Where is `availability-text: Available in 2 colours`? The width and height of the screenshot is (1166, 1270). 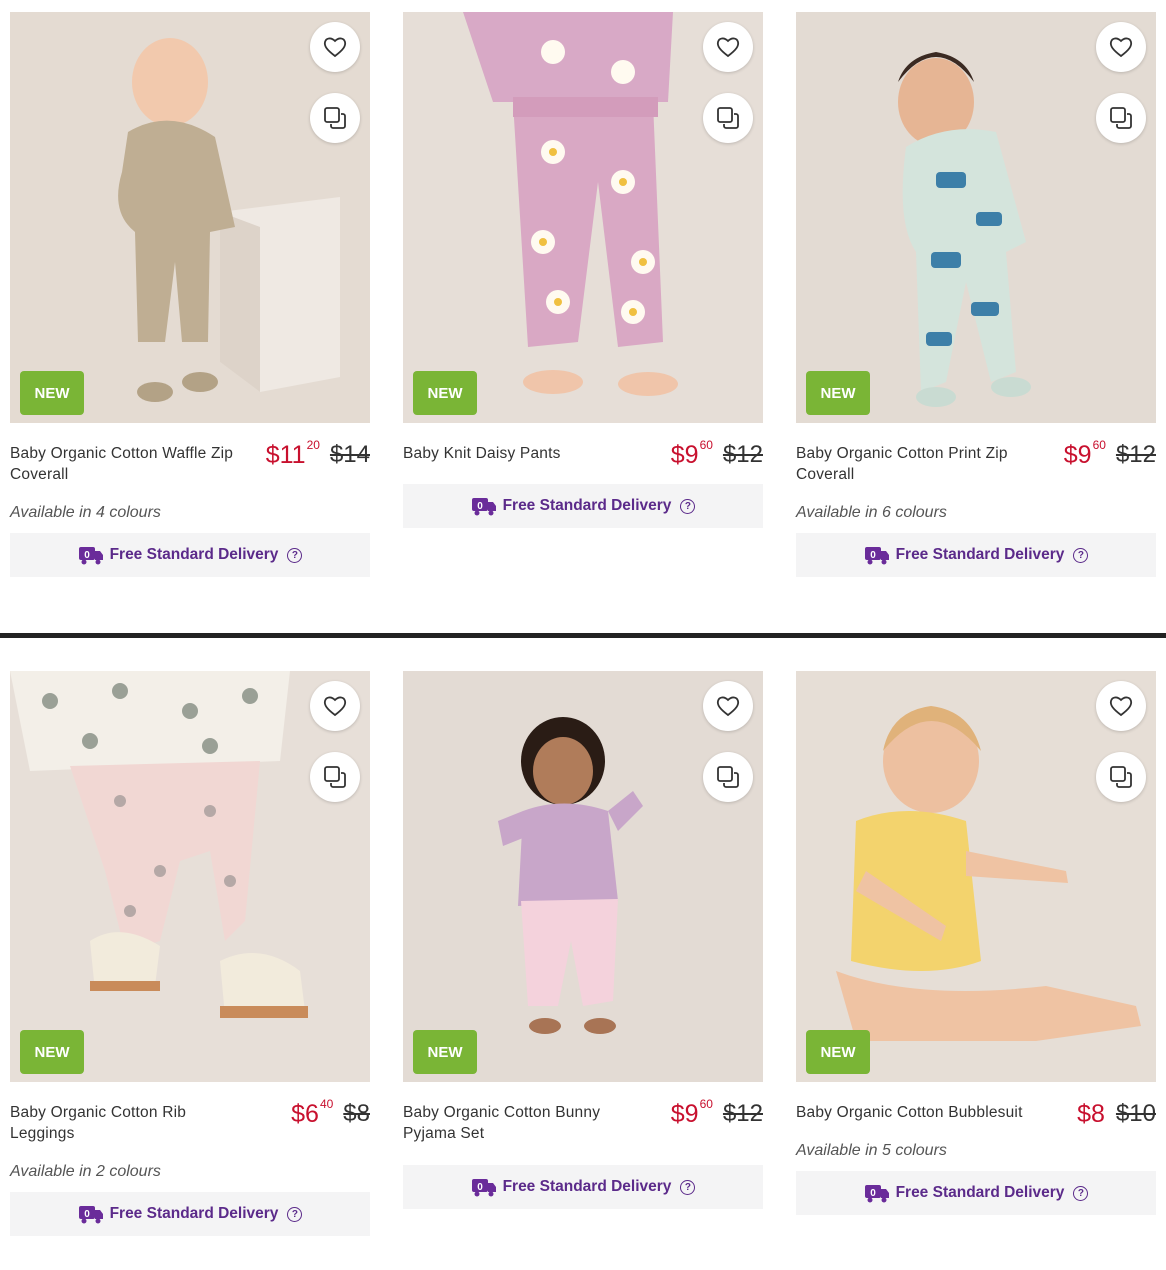 availability-text: Available in 2 colours is located at coordinates (85, 1171).